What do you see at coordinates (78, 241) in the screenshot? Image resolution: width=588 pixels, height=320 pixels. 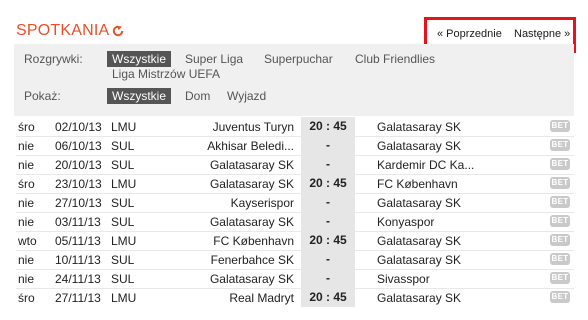 I see `match-date: 05/11/13` at bounding box center [78, 241].